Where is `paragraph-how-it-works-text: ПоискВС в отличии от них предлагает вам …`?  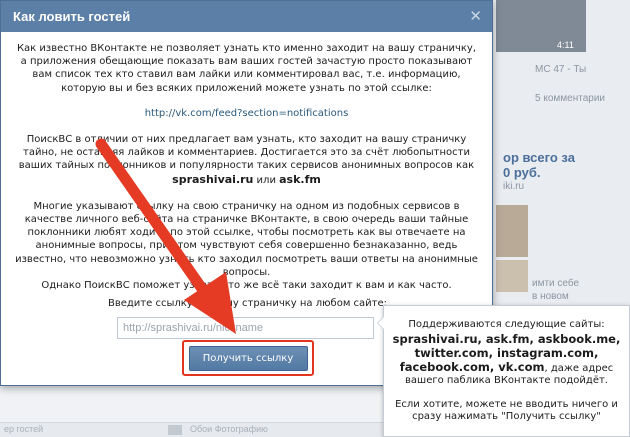
paragraph-how-it-works-text: ПоискВС в отличии от них предлагает вам … is located at coordinates (246, 153).